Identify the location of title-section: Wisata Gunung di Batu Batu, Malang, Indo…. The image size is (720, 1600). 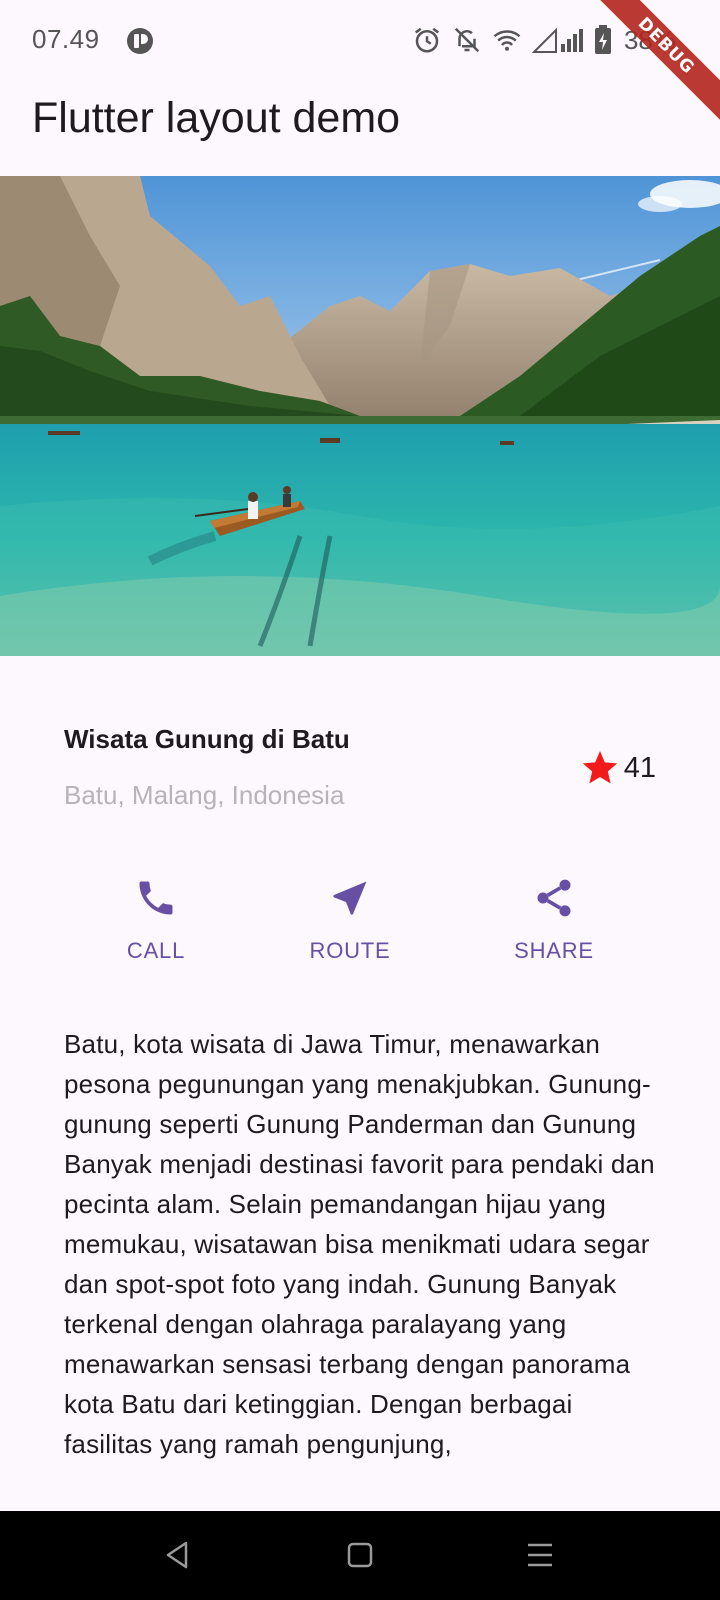
(360, 773).